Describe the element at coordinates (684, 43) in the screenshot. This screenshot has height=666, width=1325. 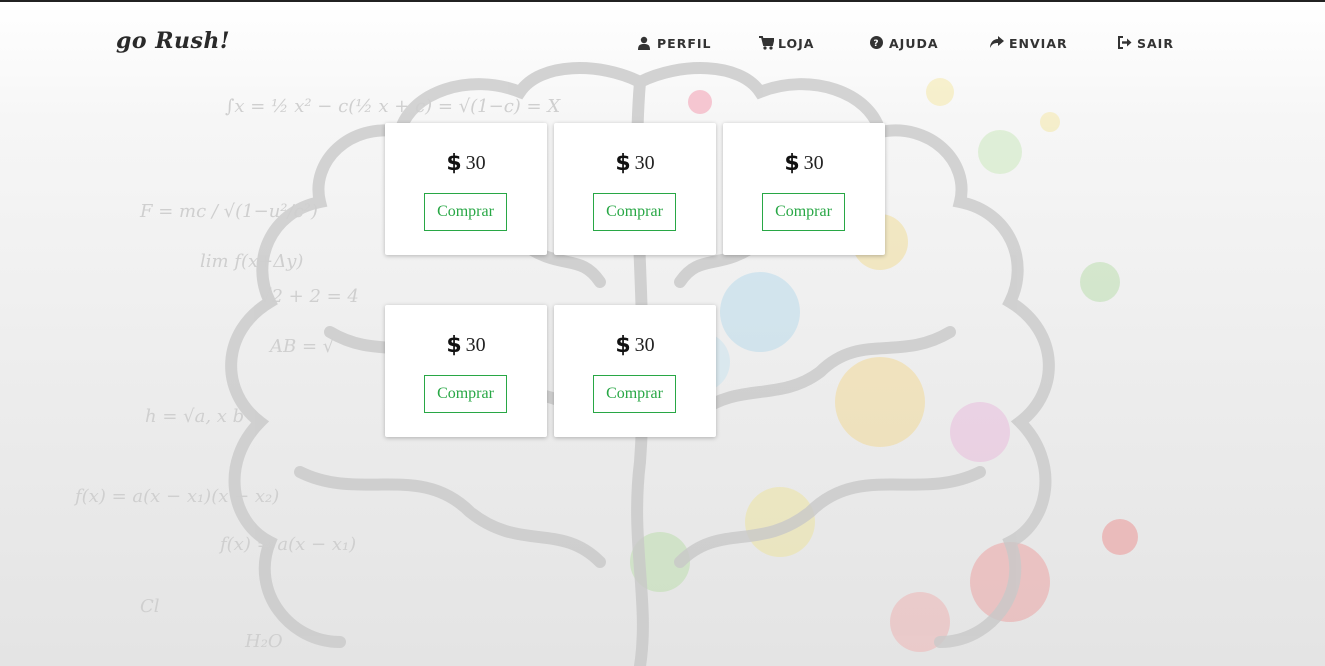
I see `nav-perfil-label: PERFIL` at that location.